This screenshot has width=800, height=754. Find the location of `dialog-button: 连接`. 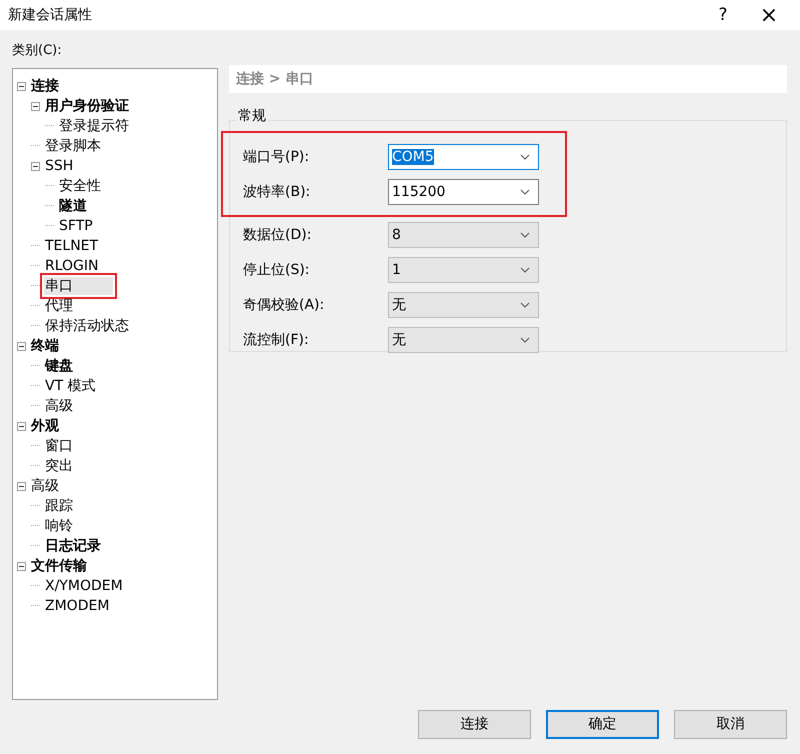

dialog-button: 连接 is located at coordinates (474, 724).